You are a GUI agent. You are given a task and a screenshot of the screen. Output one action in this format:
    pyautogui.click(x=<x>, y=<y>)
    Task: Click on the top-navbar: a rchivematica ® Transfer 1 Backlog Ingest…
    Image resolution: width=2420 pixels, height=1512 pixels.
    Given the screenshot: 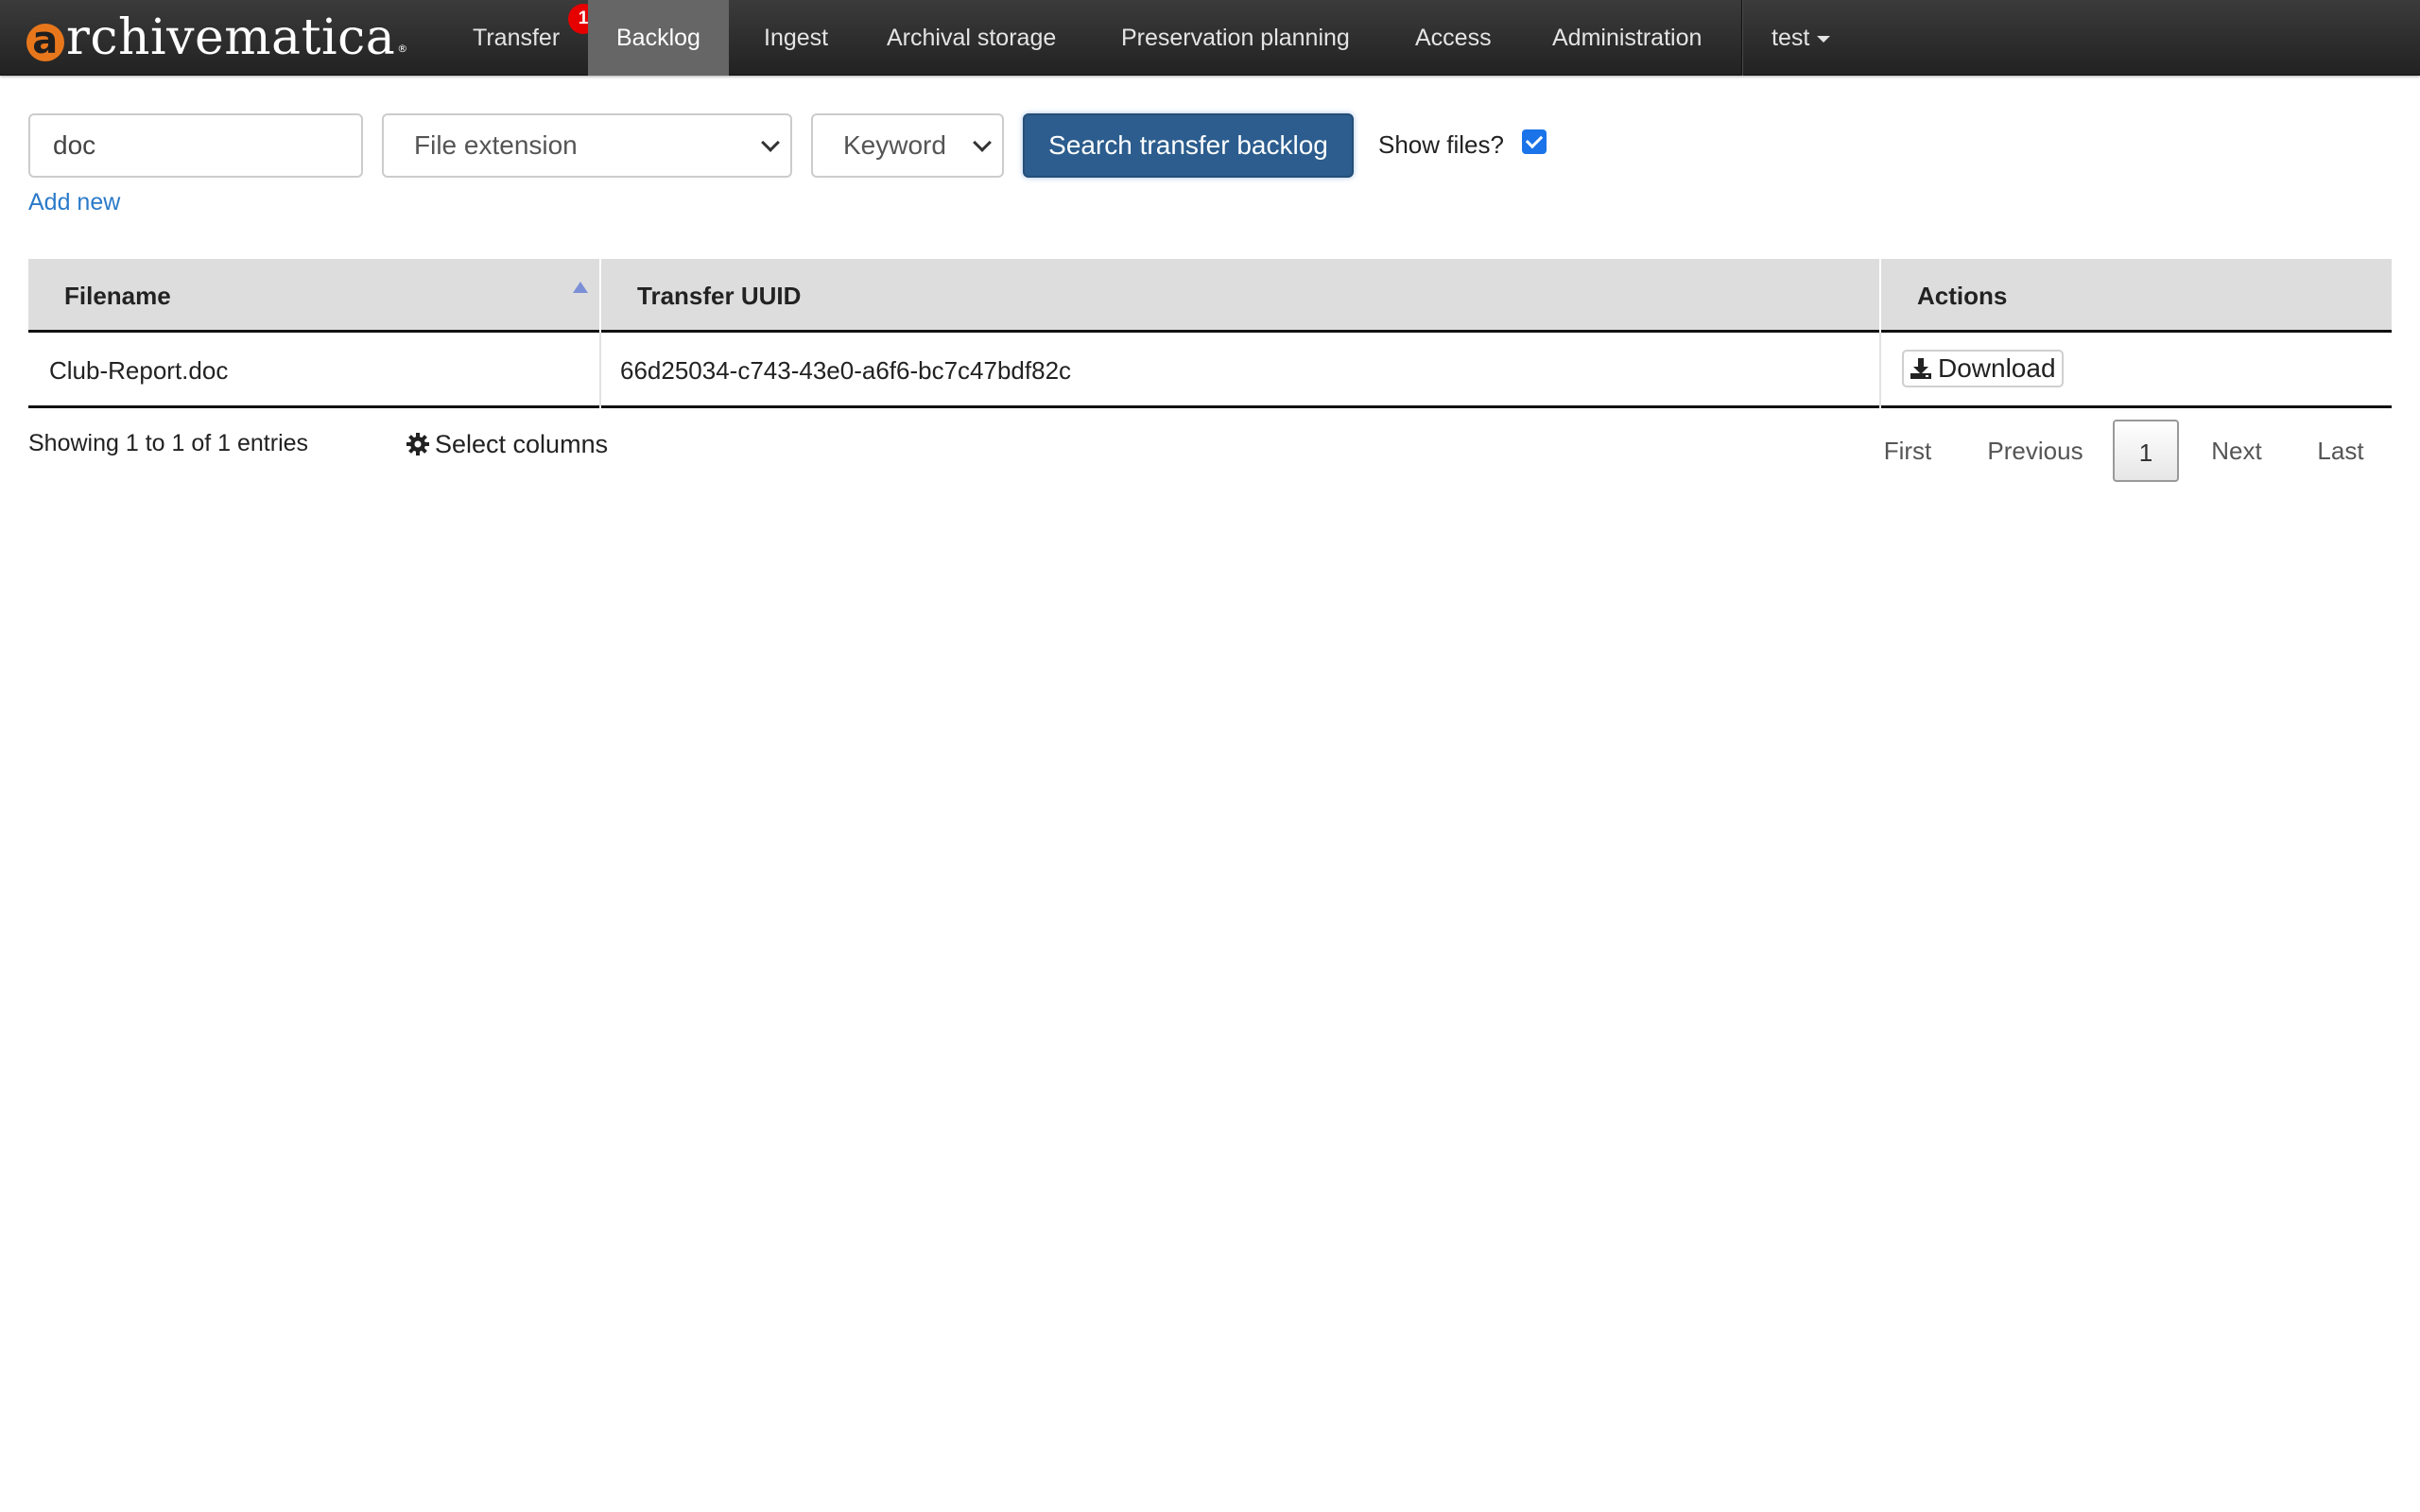 What is the action you would take?
    pyautogui.click(x=1210, y=38)
    